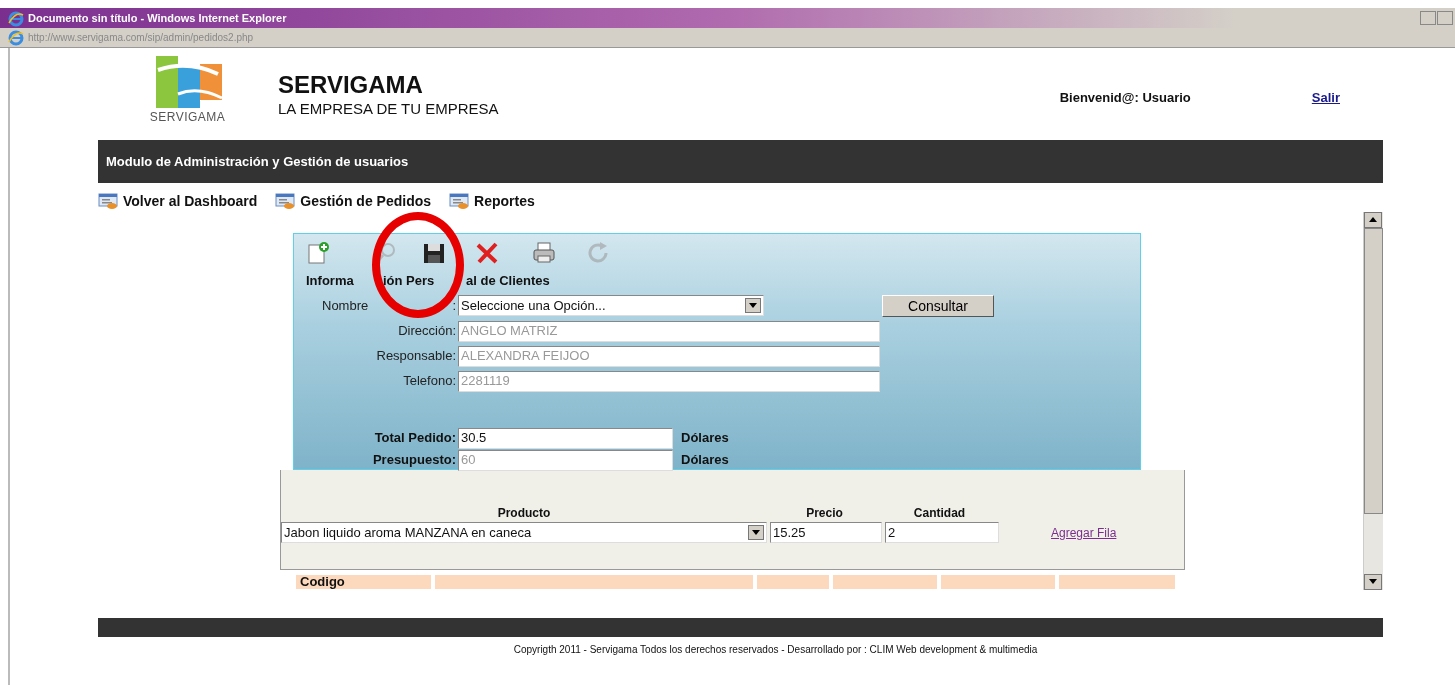 The width and height of the screenshot is (1455, 685). Describe the element at coordinates (1125, 98) in the screenshot. I see `welcome-text: Bienvenid@: Usuario` at that location.